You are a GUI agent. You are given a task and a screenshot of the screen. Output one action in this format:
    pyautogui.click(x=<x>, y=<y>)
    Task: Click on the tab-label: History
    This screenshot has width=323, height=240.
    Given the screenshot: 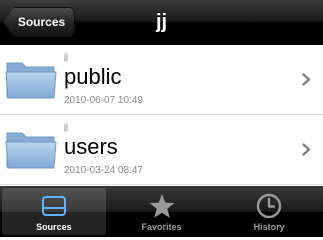 What is the action you would take?
    pyautogui.click(x=269, y=227)
    